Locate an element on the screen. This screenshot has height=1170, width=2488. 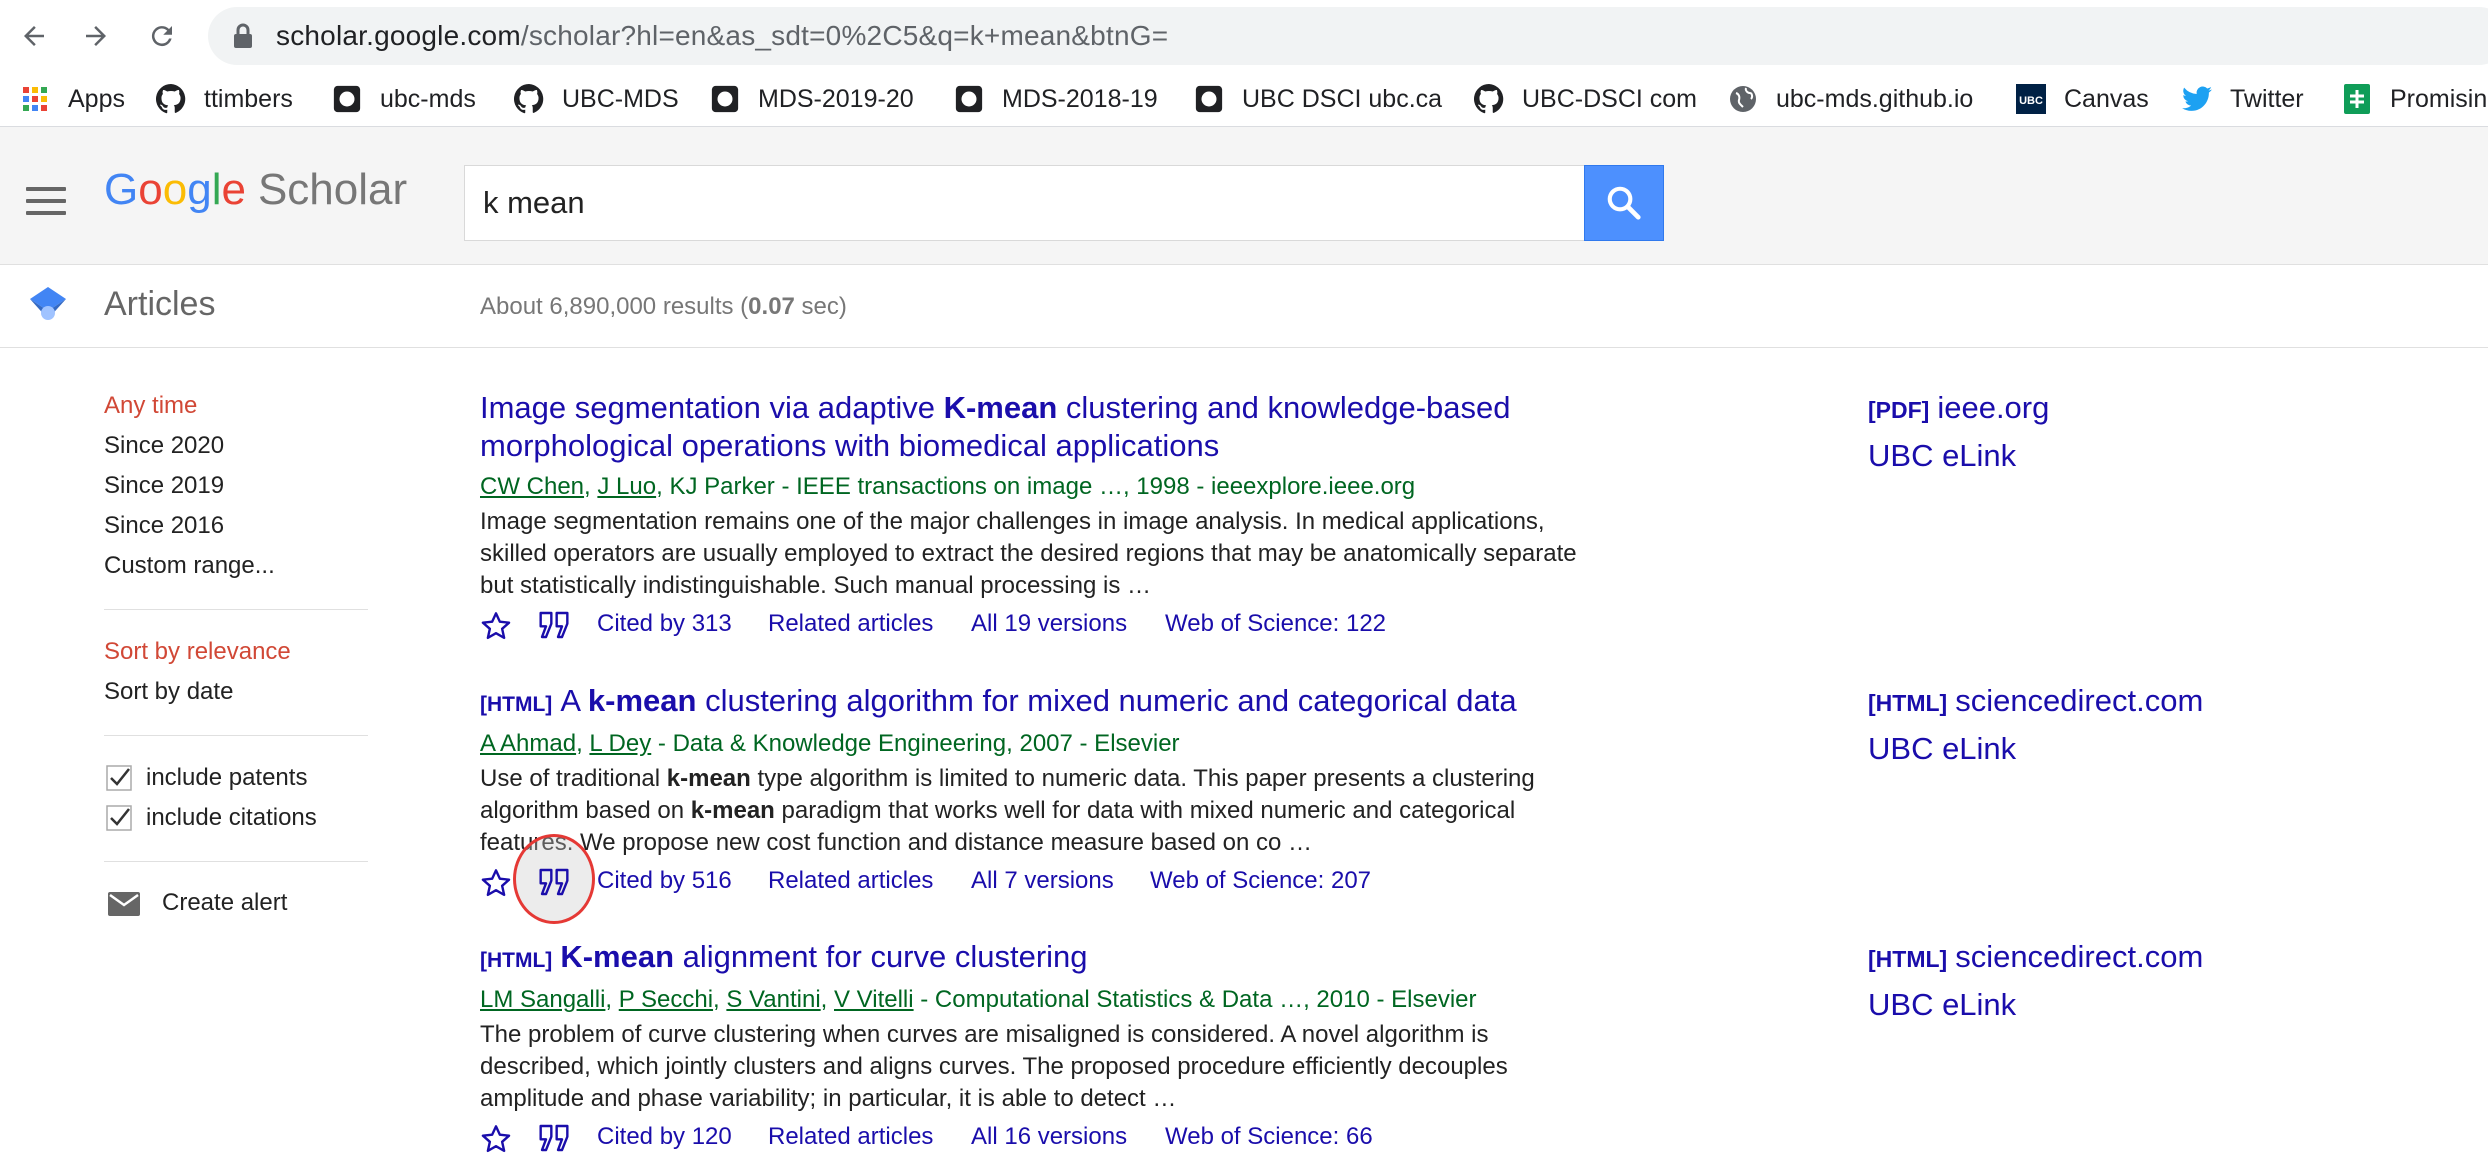
author-link: L Dey is located at coordinates (620, 743).